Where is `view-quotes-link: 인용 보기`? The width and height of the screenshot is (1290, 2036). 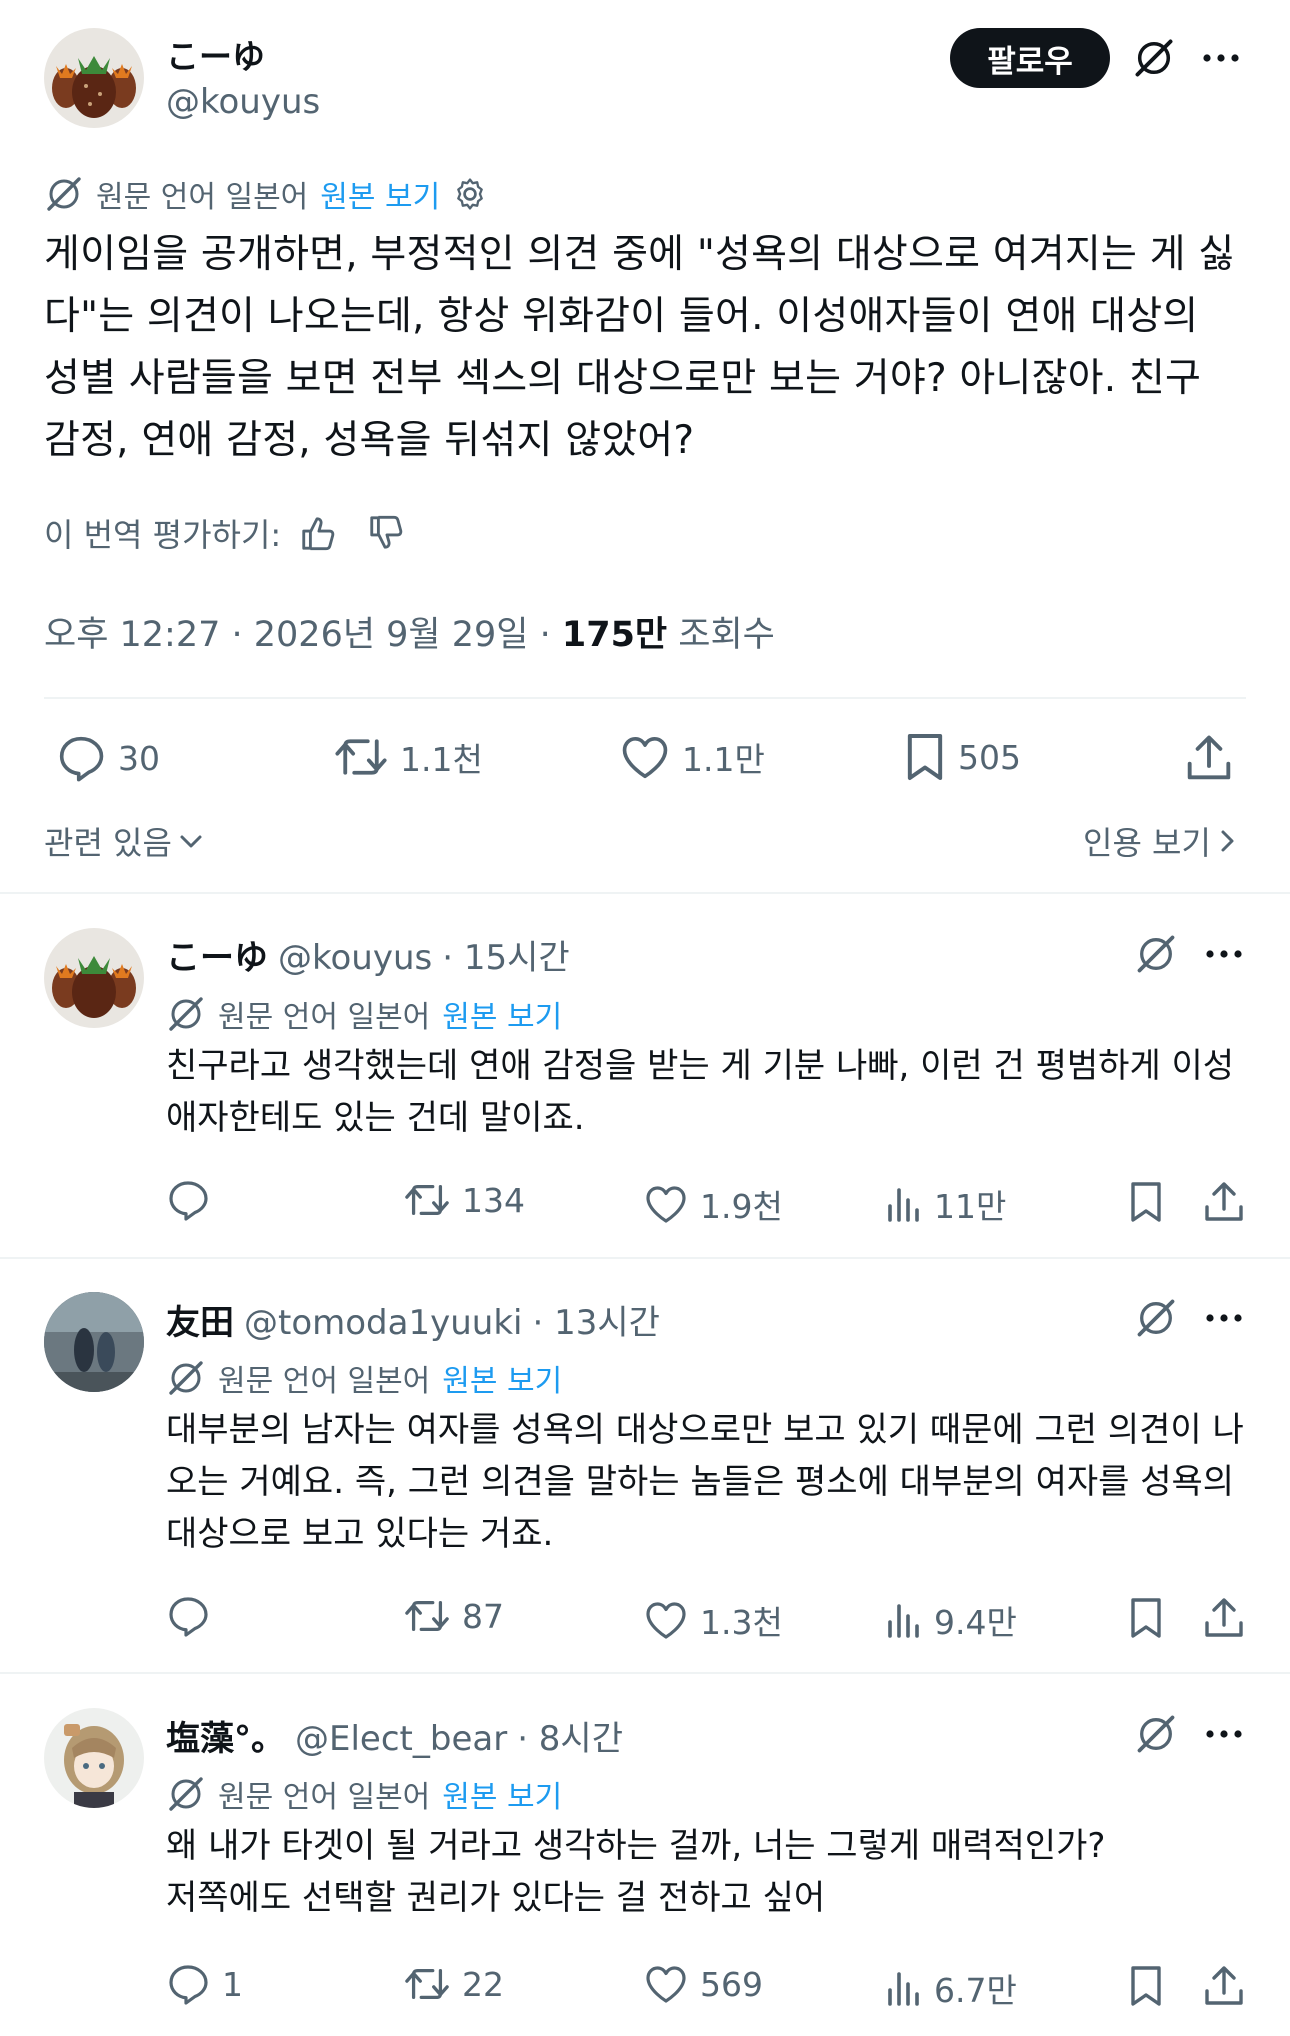
view-quotes-link: 인용 보기 is located at coordinates (1161, 841).